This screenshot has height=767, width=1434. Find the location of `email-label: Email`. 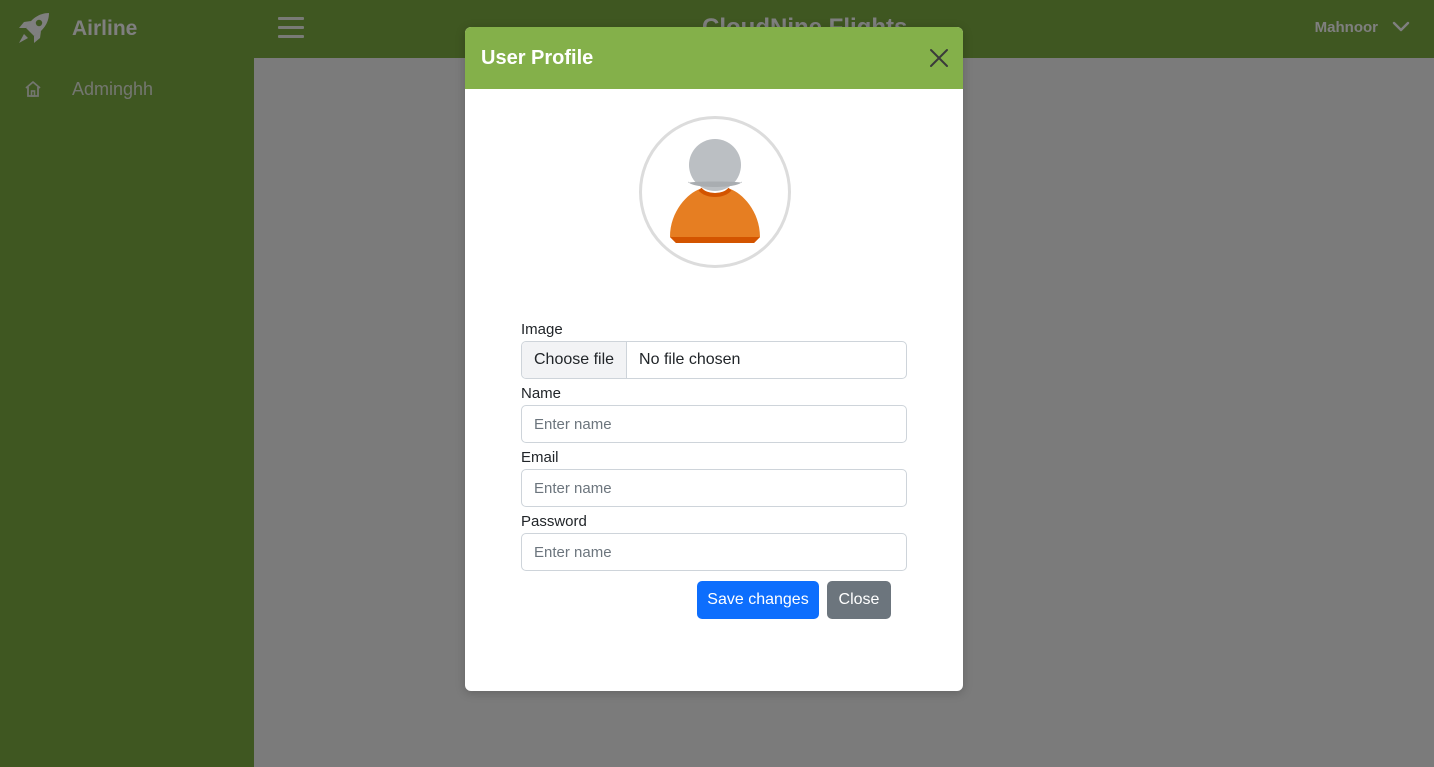

email-label: Email is located at coordinates (540, 457).